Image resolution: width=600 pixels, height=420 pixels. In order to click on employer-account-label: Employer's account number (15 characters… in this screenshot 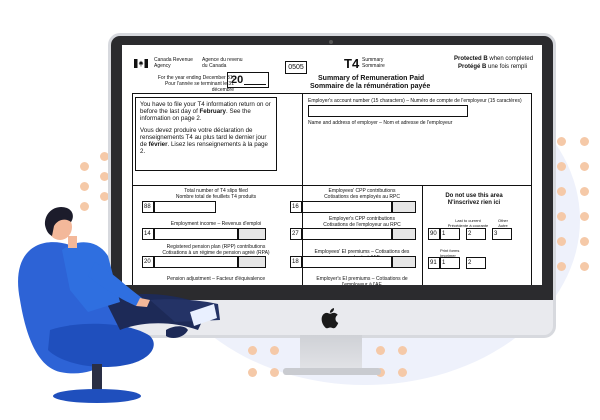, I will do `click(415, 101)`.